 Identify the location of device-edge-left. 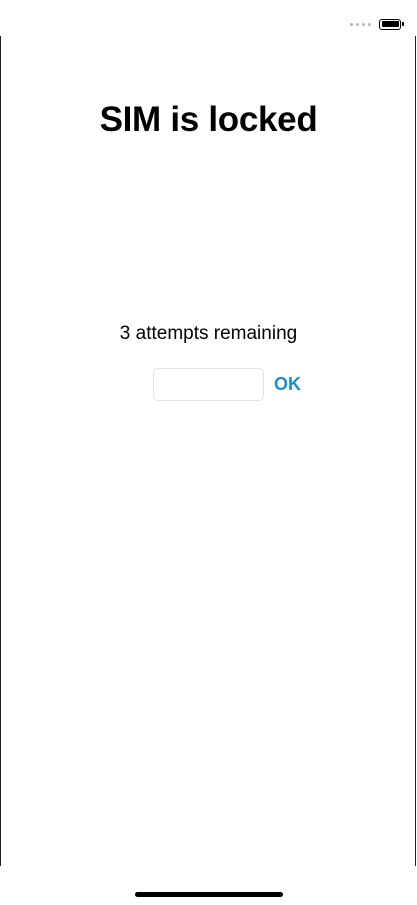
(0, 451).